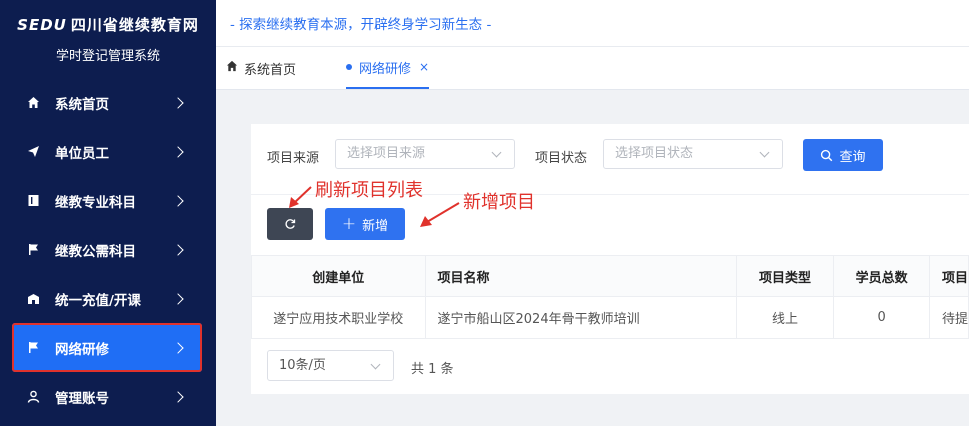 This screenshot has height=426, width=969. I want to click on sidebar-item-label: 网络研修, so click(82, 349).